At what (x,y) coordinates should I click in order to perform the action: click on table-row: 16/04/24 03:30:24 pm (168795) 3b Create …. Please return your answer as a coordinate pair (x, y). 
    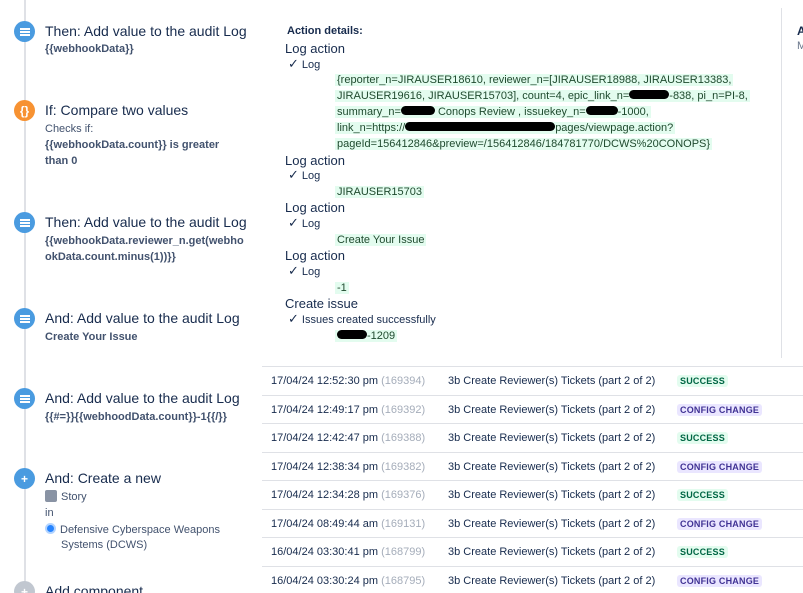
    Looking at the image, I should click on (532, 579).